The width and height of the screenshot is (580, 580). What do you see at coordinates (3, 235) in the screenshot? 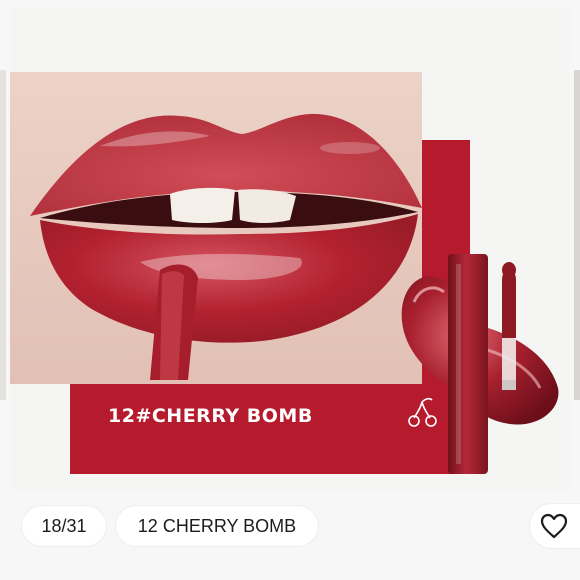
I see `previous-slide-peek` at bounding box center [3, 235].